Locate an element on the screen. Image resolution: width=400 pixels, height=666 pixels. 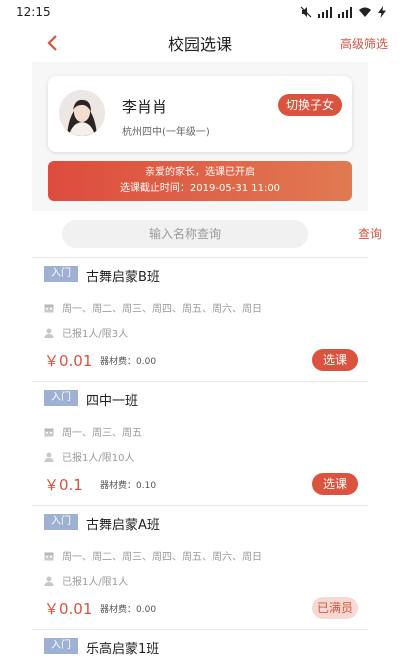
search-button: 查询 is located at coordinates (370, 233).